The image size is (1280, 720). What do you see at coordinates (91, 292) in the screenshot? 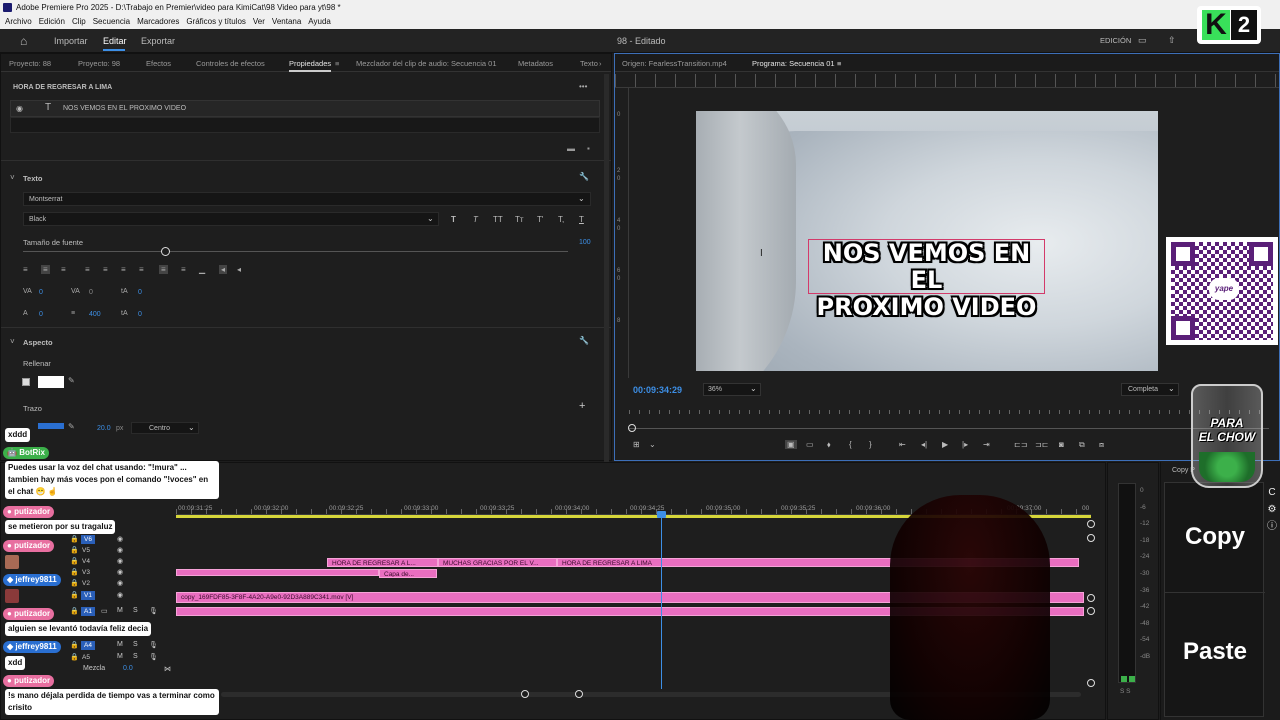
I see `tracking-value: 0` at bounding box center [91, 292].